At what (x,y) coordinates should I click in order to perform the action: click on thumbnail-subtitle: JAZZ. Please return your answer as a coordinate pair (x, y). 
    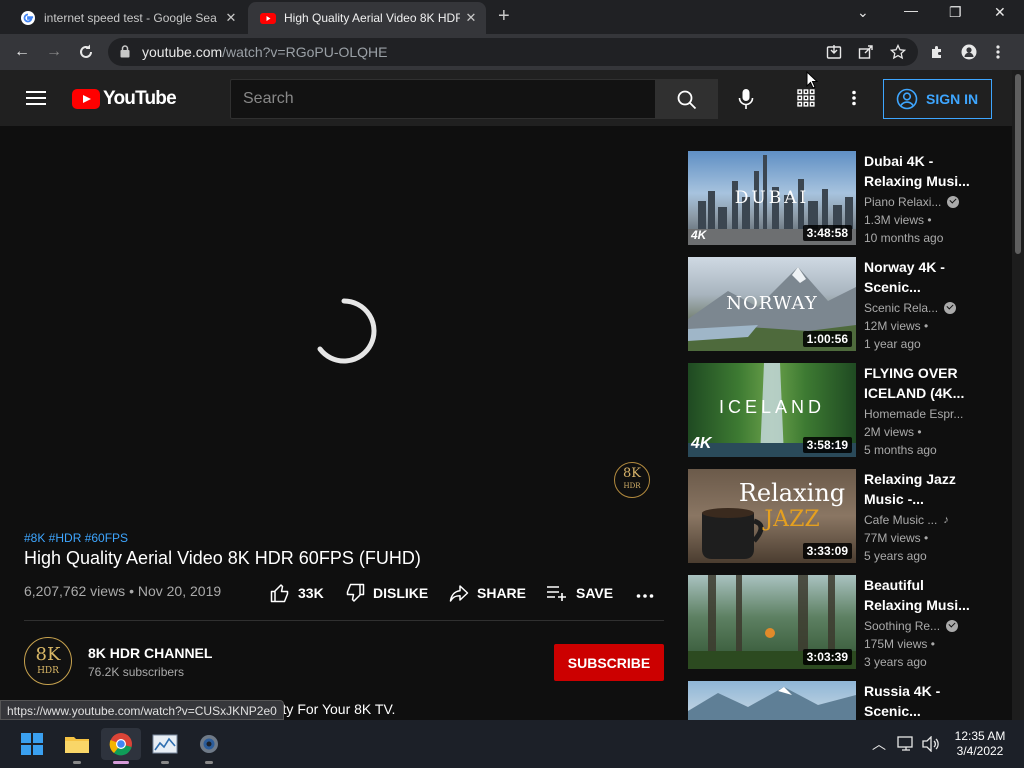
    Looking at the image, I should click on (792, 519).